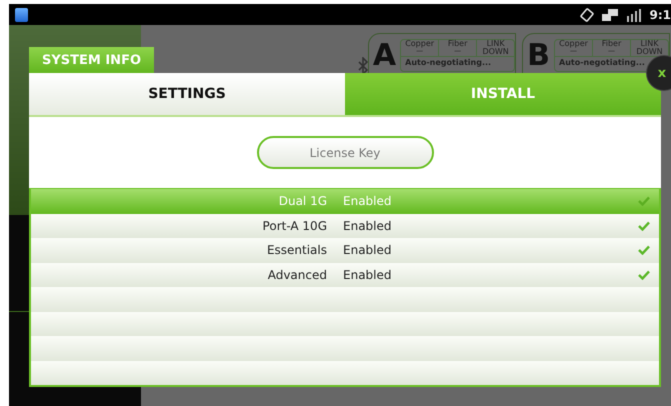  I want to click on feature-name: Port-A 10G, so click(294, 225).